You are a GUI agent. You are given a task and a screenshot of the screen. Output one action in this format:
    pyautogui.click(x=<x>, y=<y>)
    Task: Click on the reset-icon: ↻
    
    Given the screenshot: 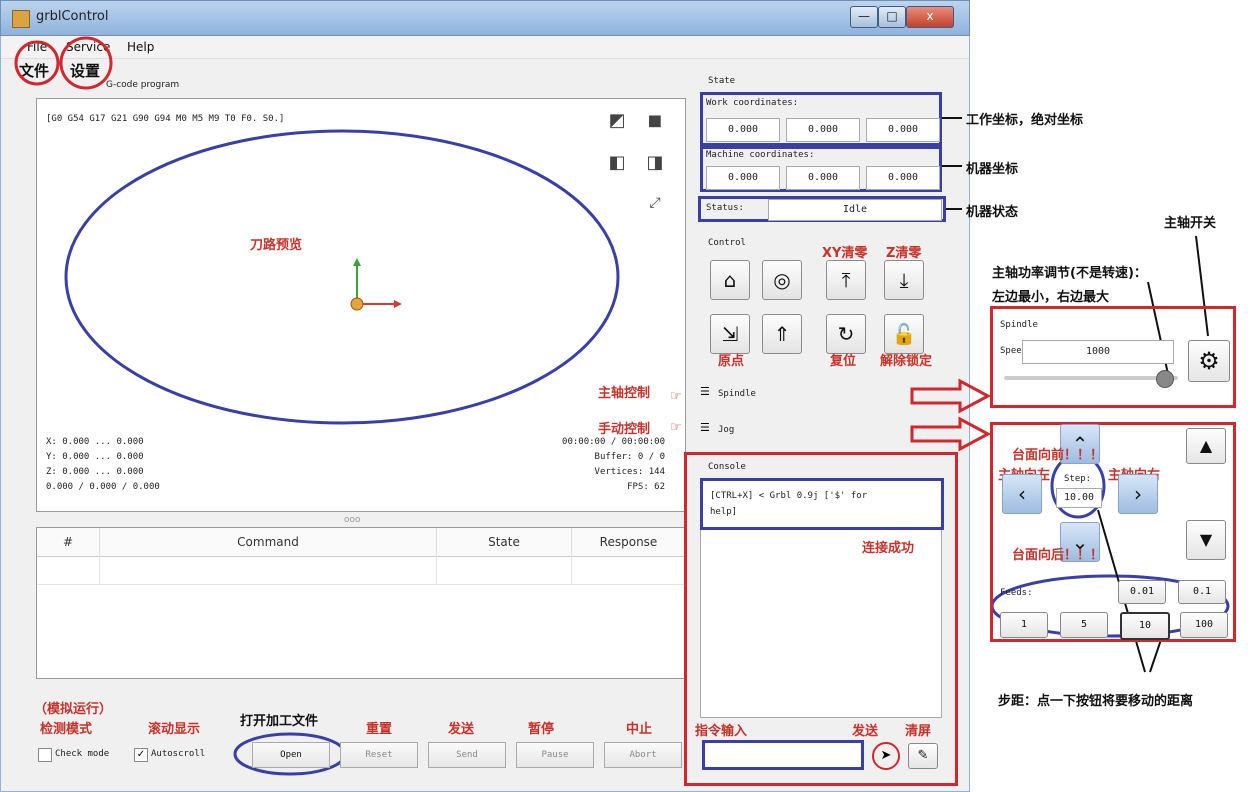 What is the action you would take?
    pyautogui.click(x=846, y=334)
    